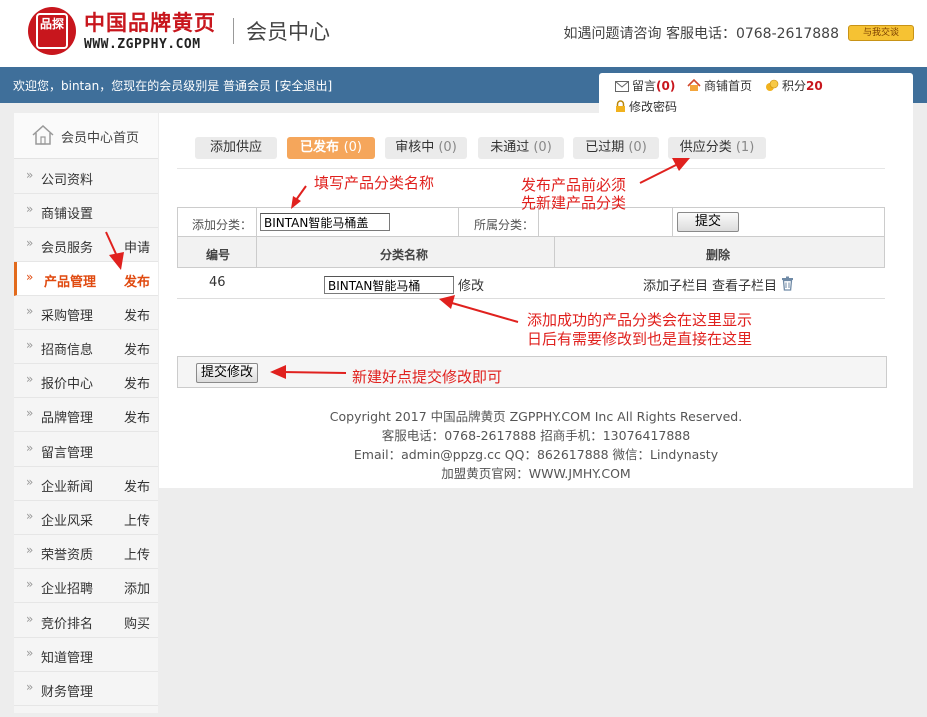 This screenshot has width=927, height=717. What do you see at coordinates (67, 180) in the screenshot?
I see `sidebar-item-label: 公司资料` at bounding box center [67, 180].